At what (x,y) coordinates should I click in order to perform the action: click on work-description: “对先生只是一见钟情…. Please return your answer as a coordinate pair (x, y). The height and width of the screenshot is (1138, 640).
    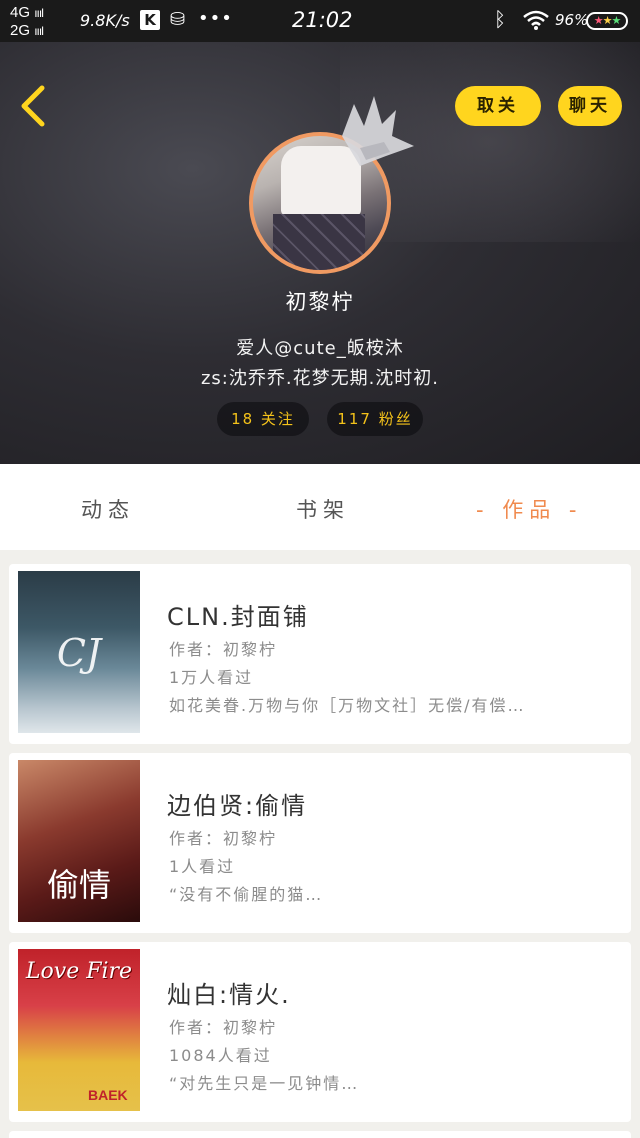
    Looking at the image, I should click on (264, 1083).